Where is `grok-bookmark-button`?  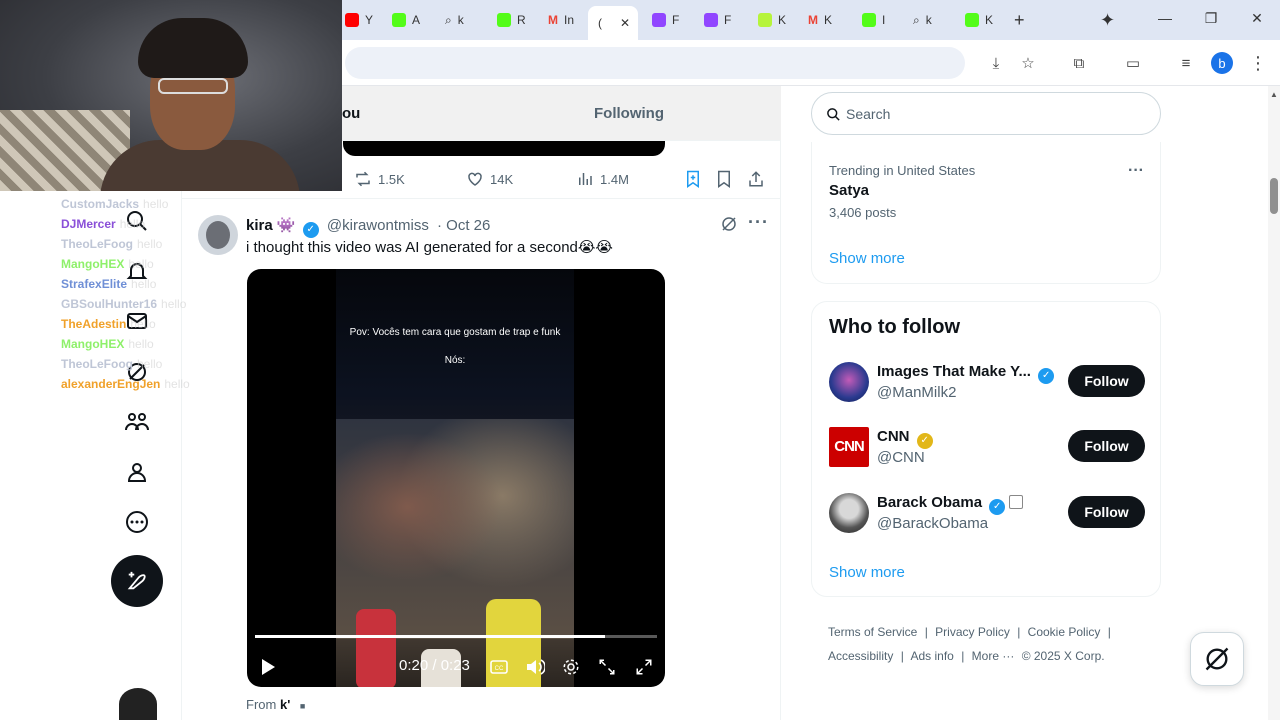 grok-bookmark-button is located at coordinates (693, 179).